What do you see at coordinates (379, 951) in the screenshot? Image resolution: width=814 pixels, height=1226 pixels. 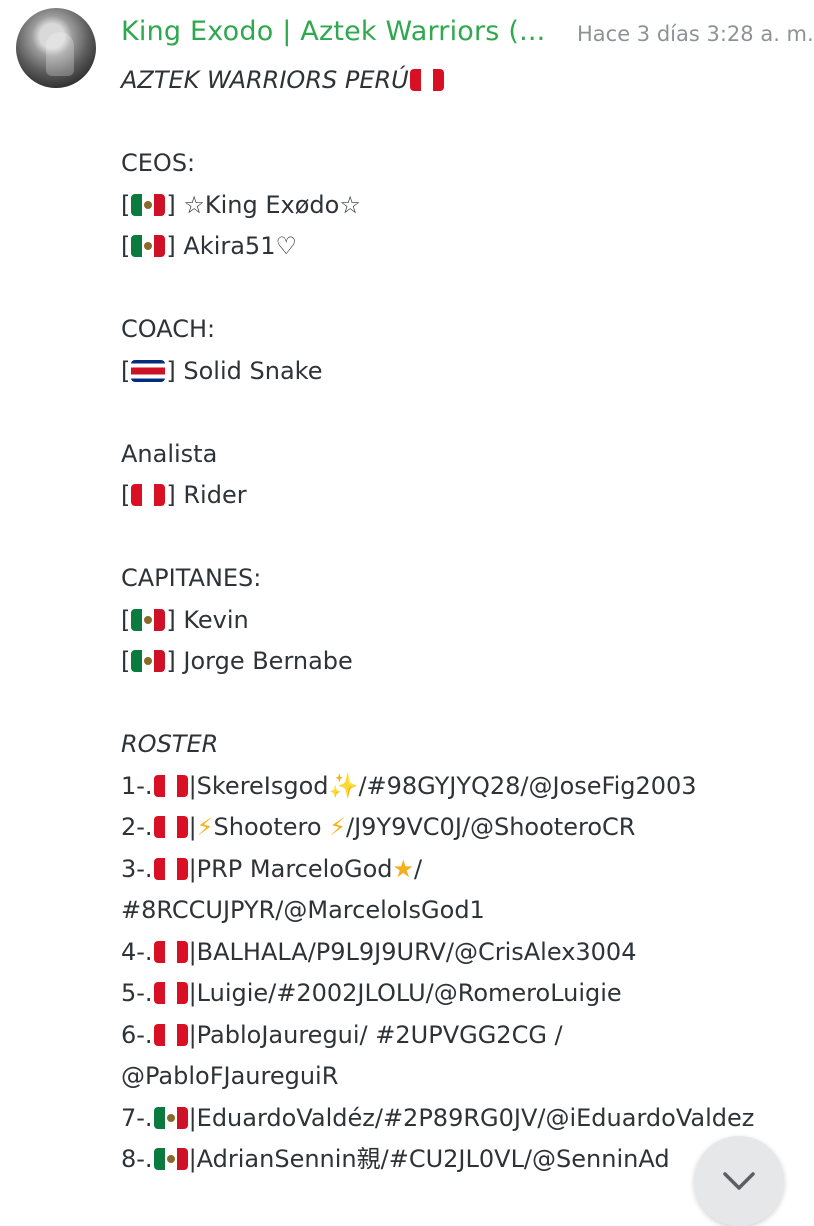 I see `roster-entry: 4-. |BALHALA/P9L9J9URV/@CrisAlex3004` at bounding box center [379, 951].